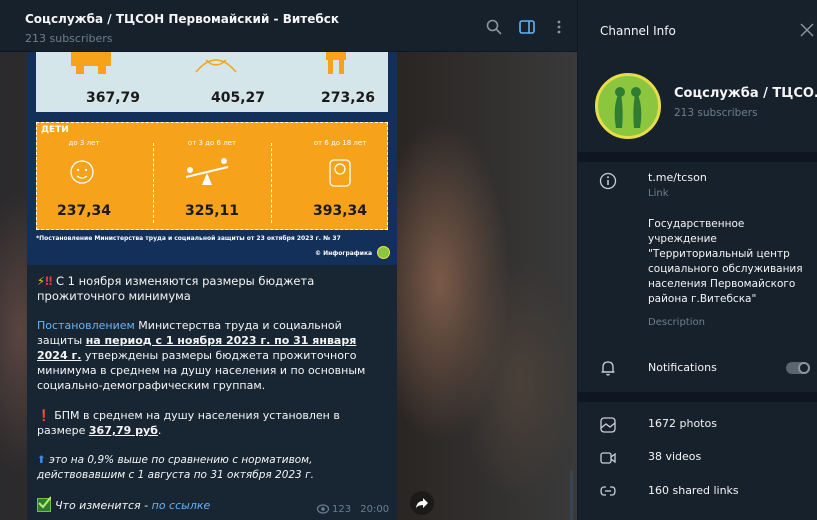  I want to click on message-meta: 123 20:00, so click(353, 509).